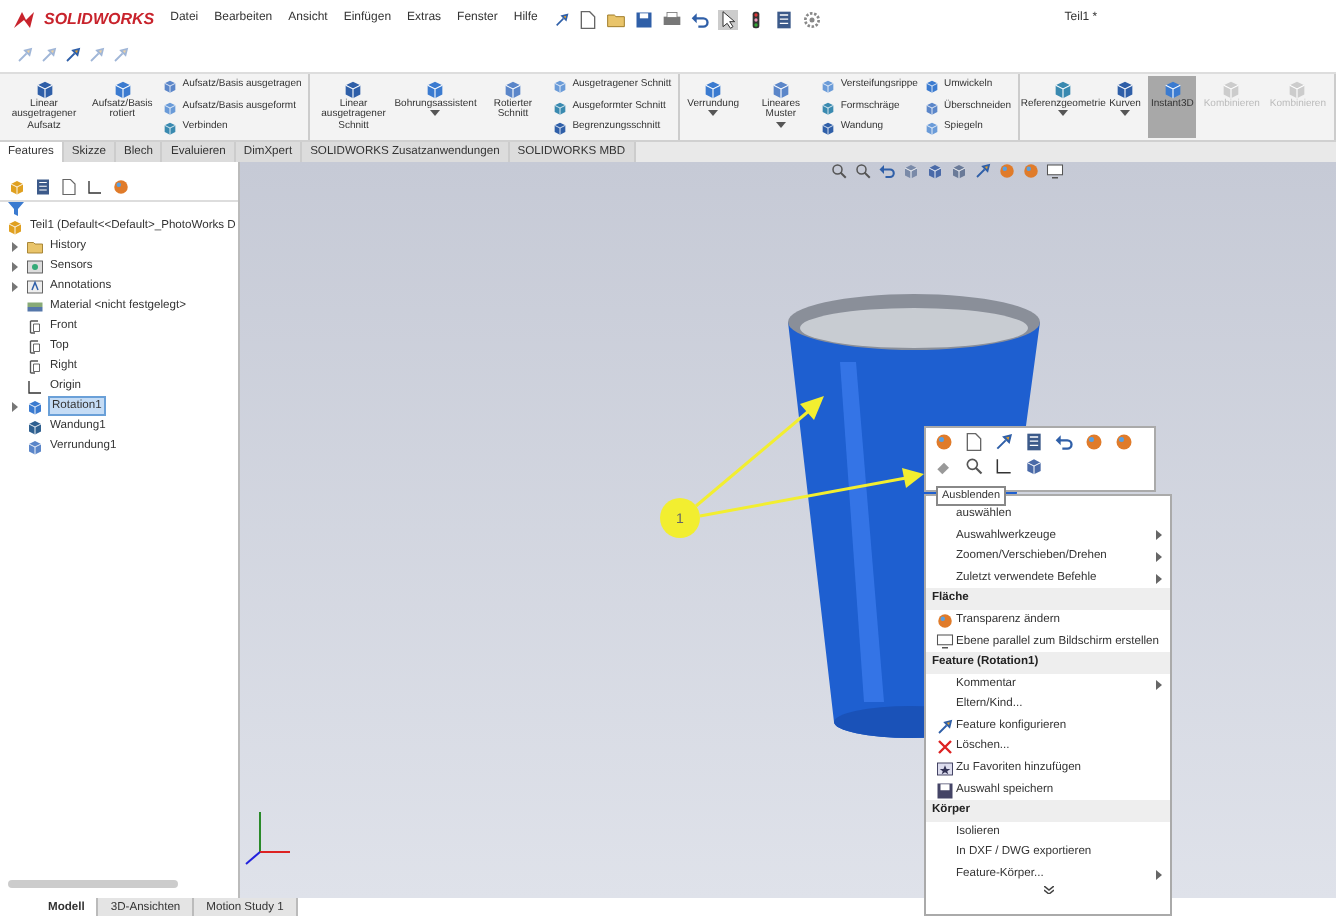 The image size is (1336, 916). Describe the element at coordinates (35, 246) in the screenshot. I see `history-folder-icon` at that location.